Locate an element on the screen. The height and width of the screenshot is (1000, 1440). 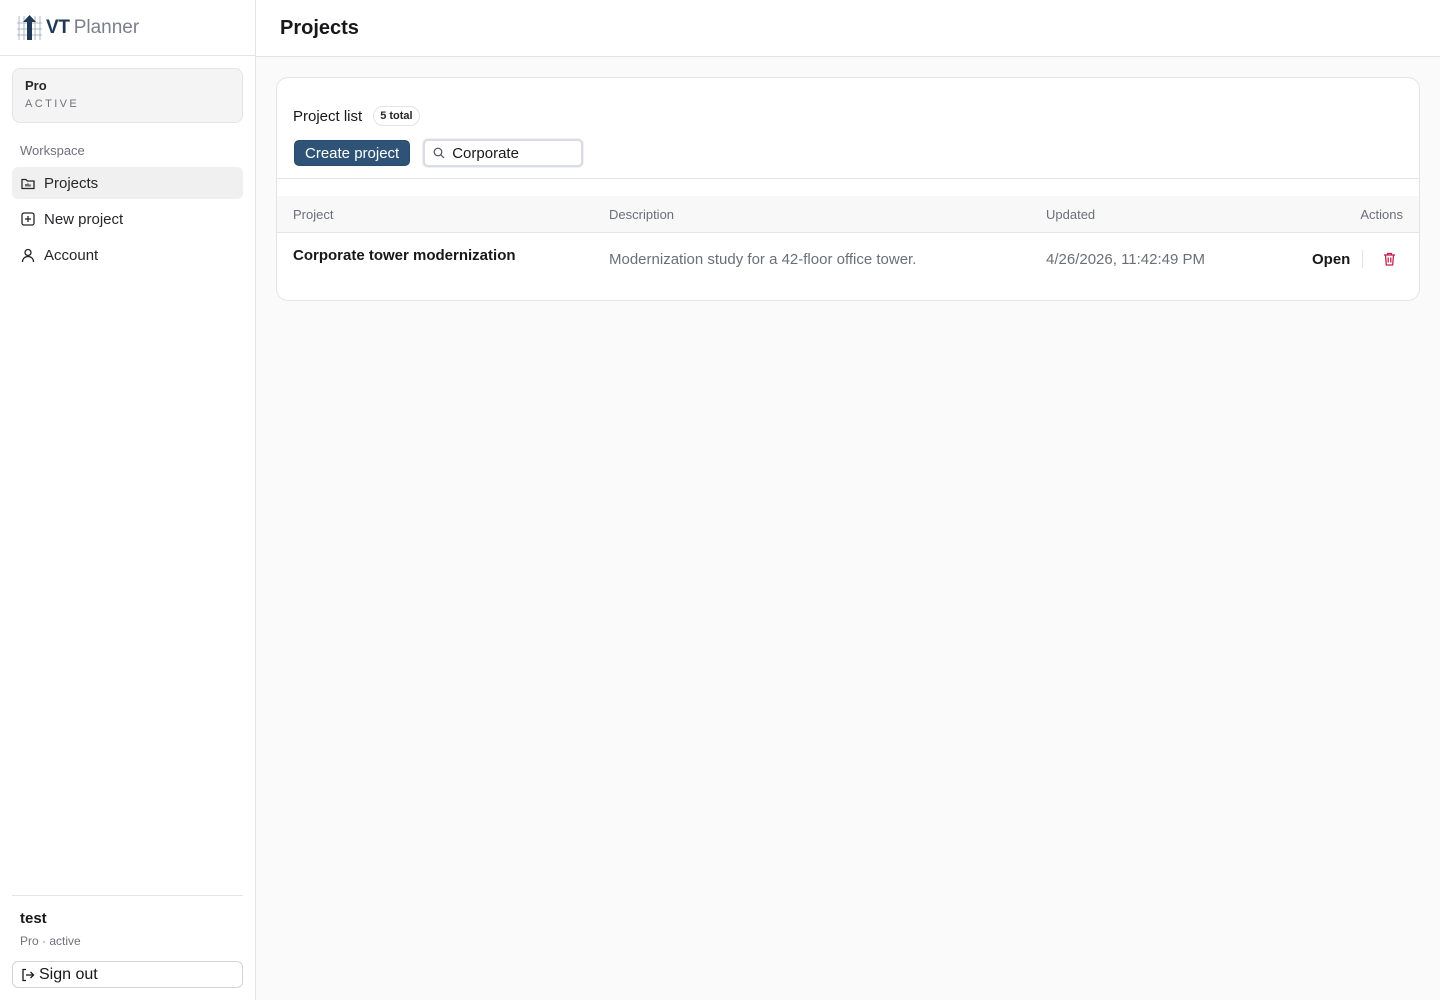
page-title: Projects is located at coordinates (319, 27).